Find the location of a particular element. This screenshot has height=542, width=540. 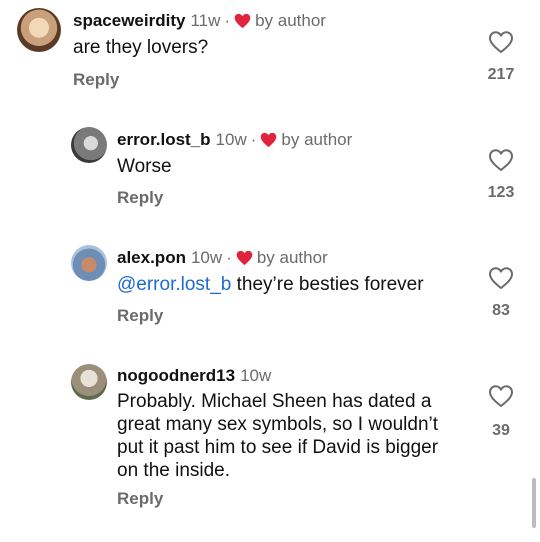

comment-meta: nogoodnerd13 10w is located at coordinates (194, 376).